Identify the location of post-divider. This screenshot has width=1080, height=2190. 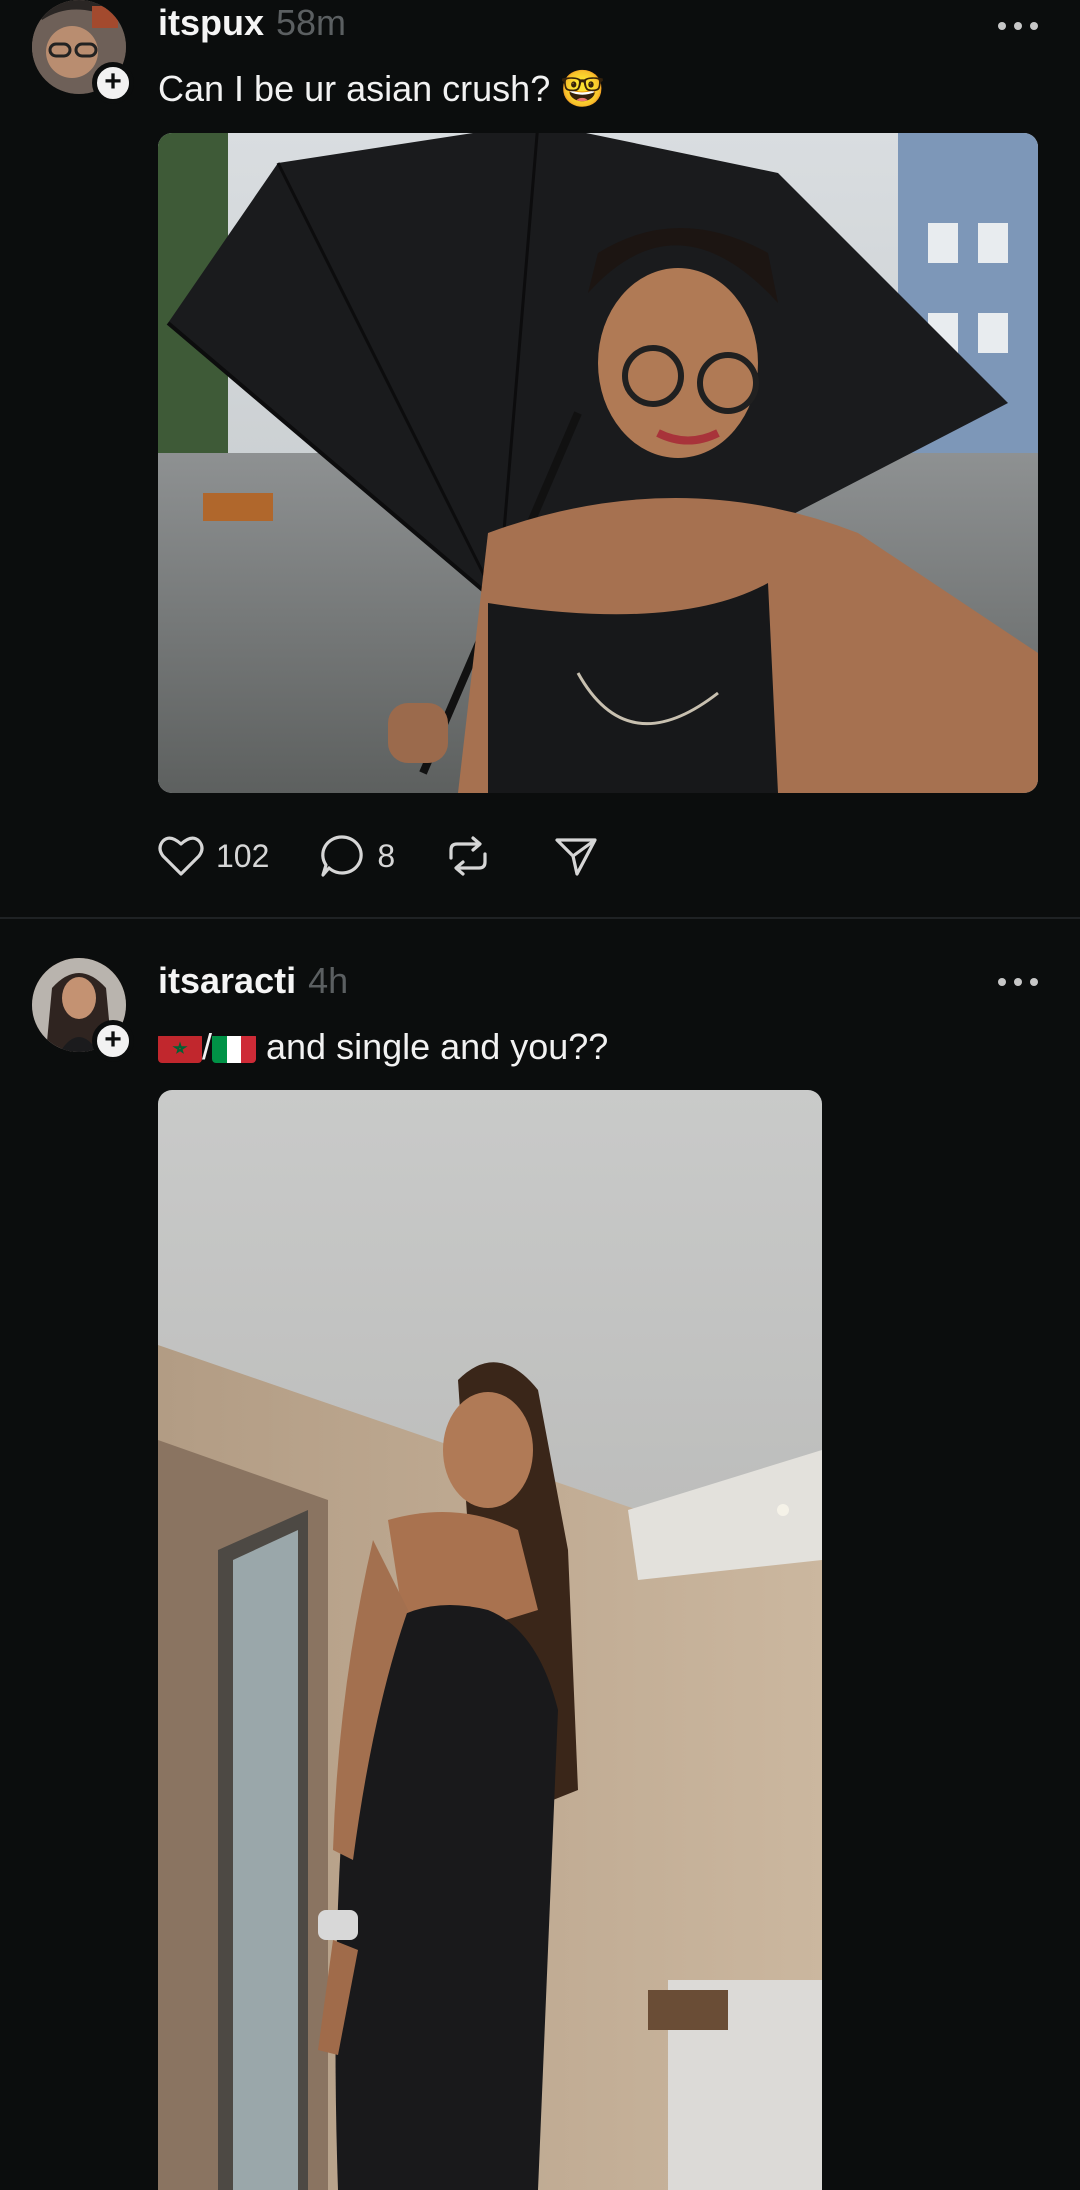
(540, 918).